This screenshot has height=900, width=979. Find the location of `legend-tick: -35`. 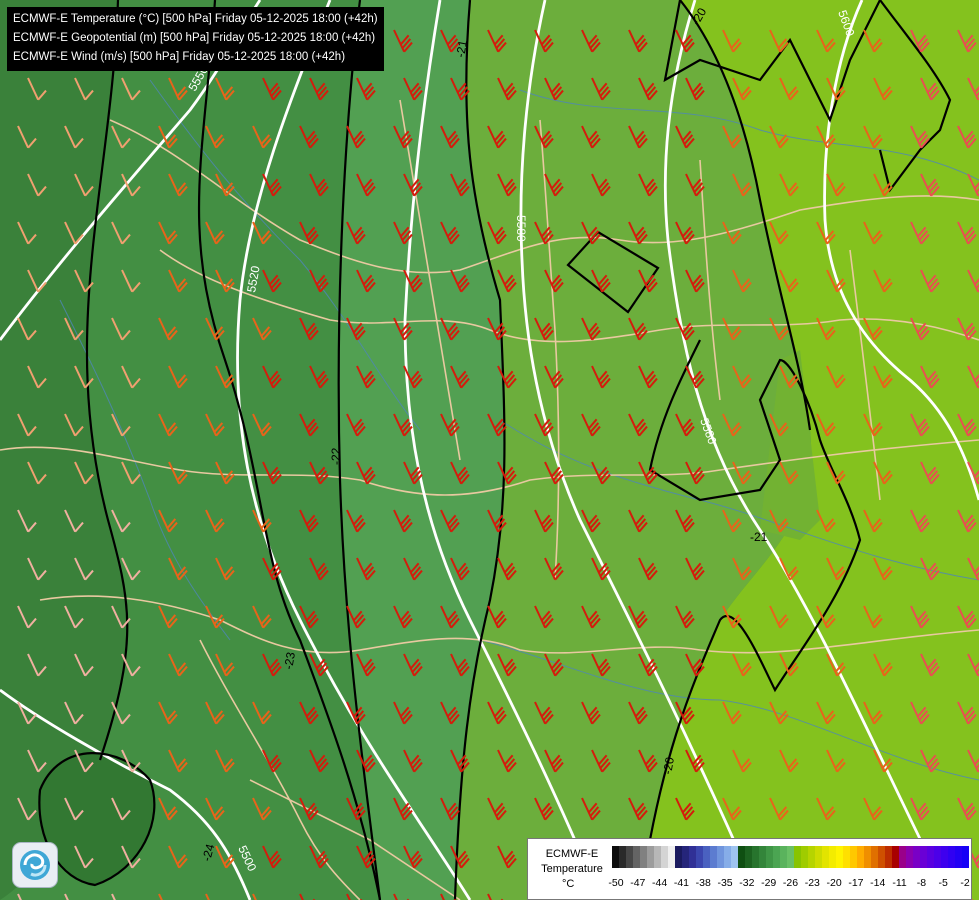

legend-tick: -35 is located at coordinates (725, 883).